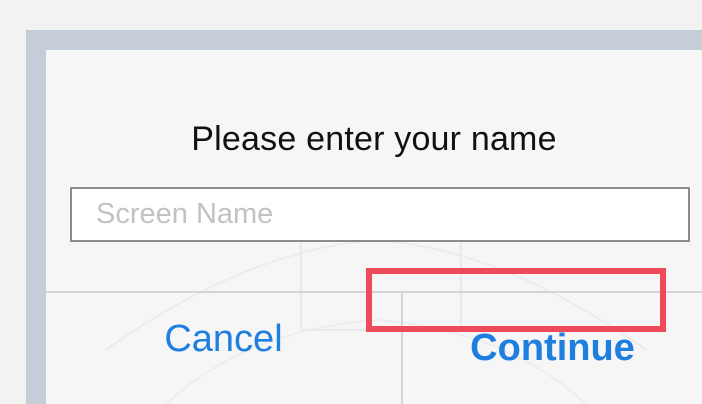 Image resolution: width=702 pixels, height=404 pixels. I want to click on continue-button-label: Continue, so click(552, 348).